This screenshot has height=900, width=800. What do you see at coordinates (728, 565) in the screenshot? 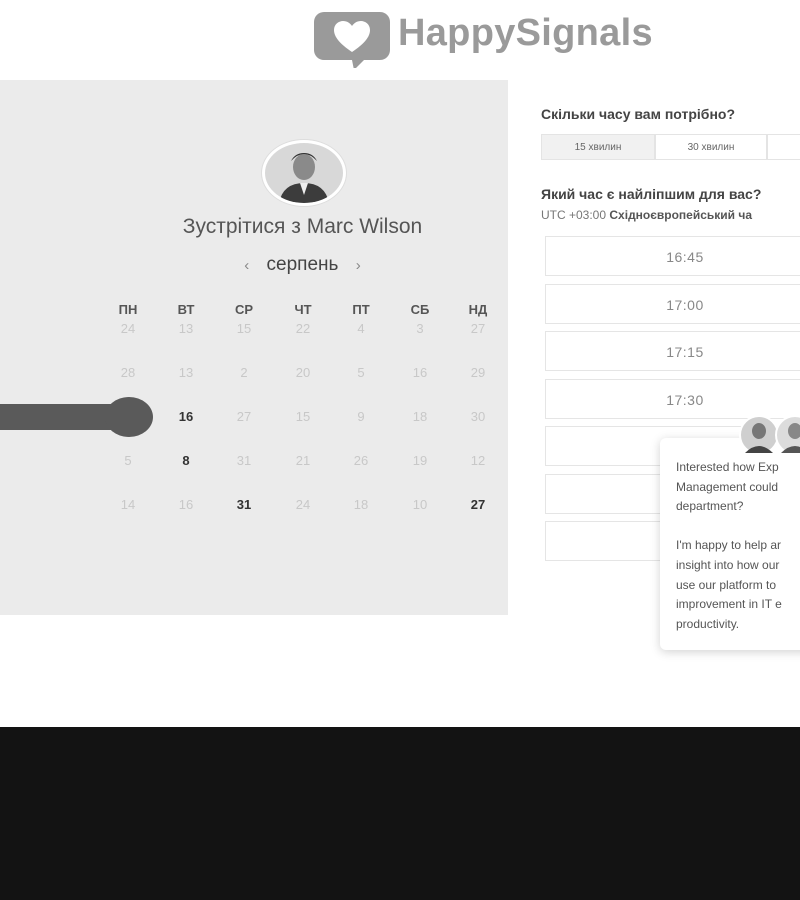
I see `chat-line: insight into how our` at bounding box center [728, 565].